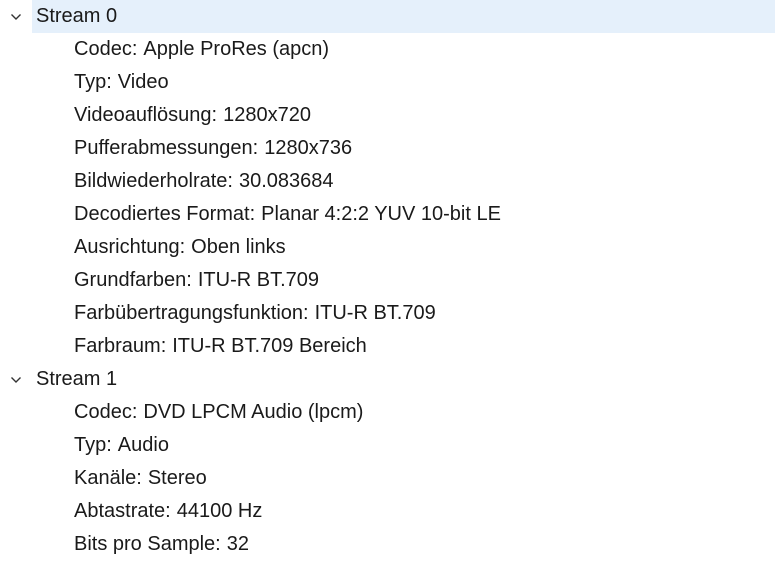 The width and height of the screenshot is (775, 576). I want to click on property-key: Farbübertragungsfunktion:, so click(191, 313).